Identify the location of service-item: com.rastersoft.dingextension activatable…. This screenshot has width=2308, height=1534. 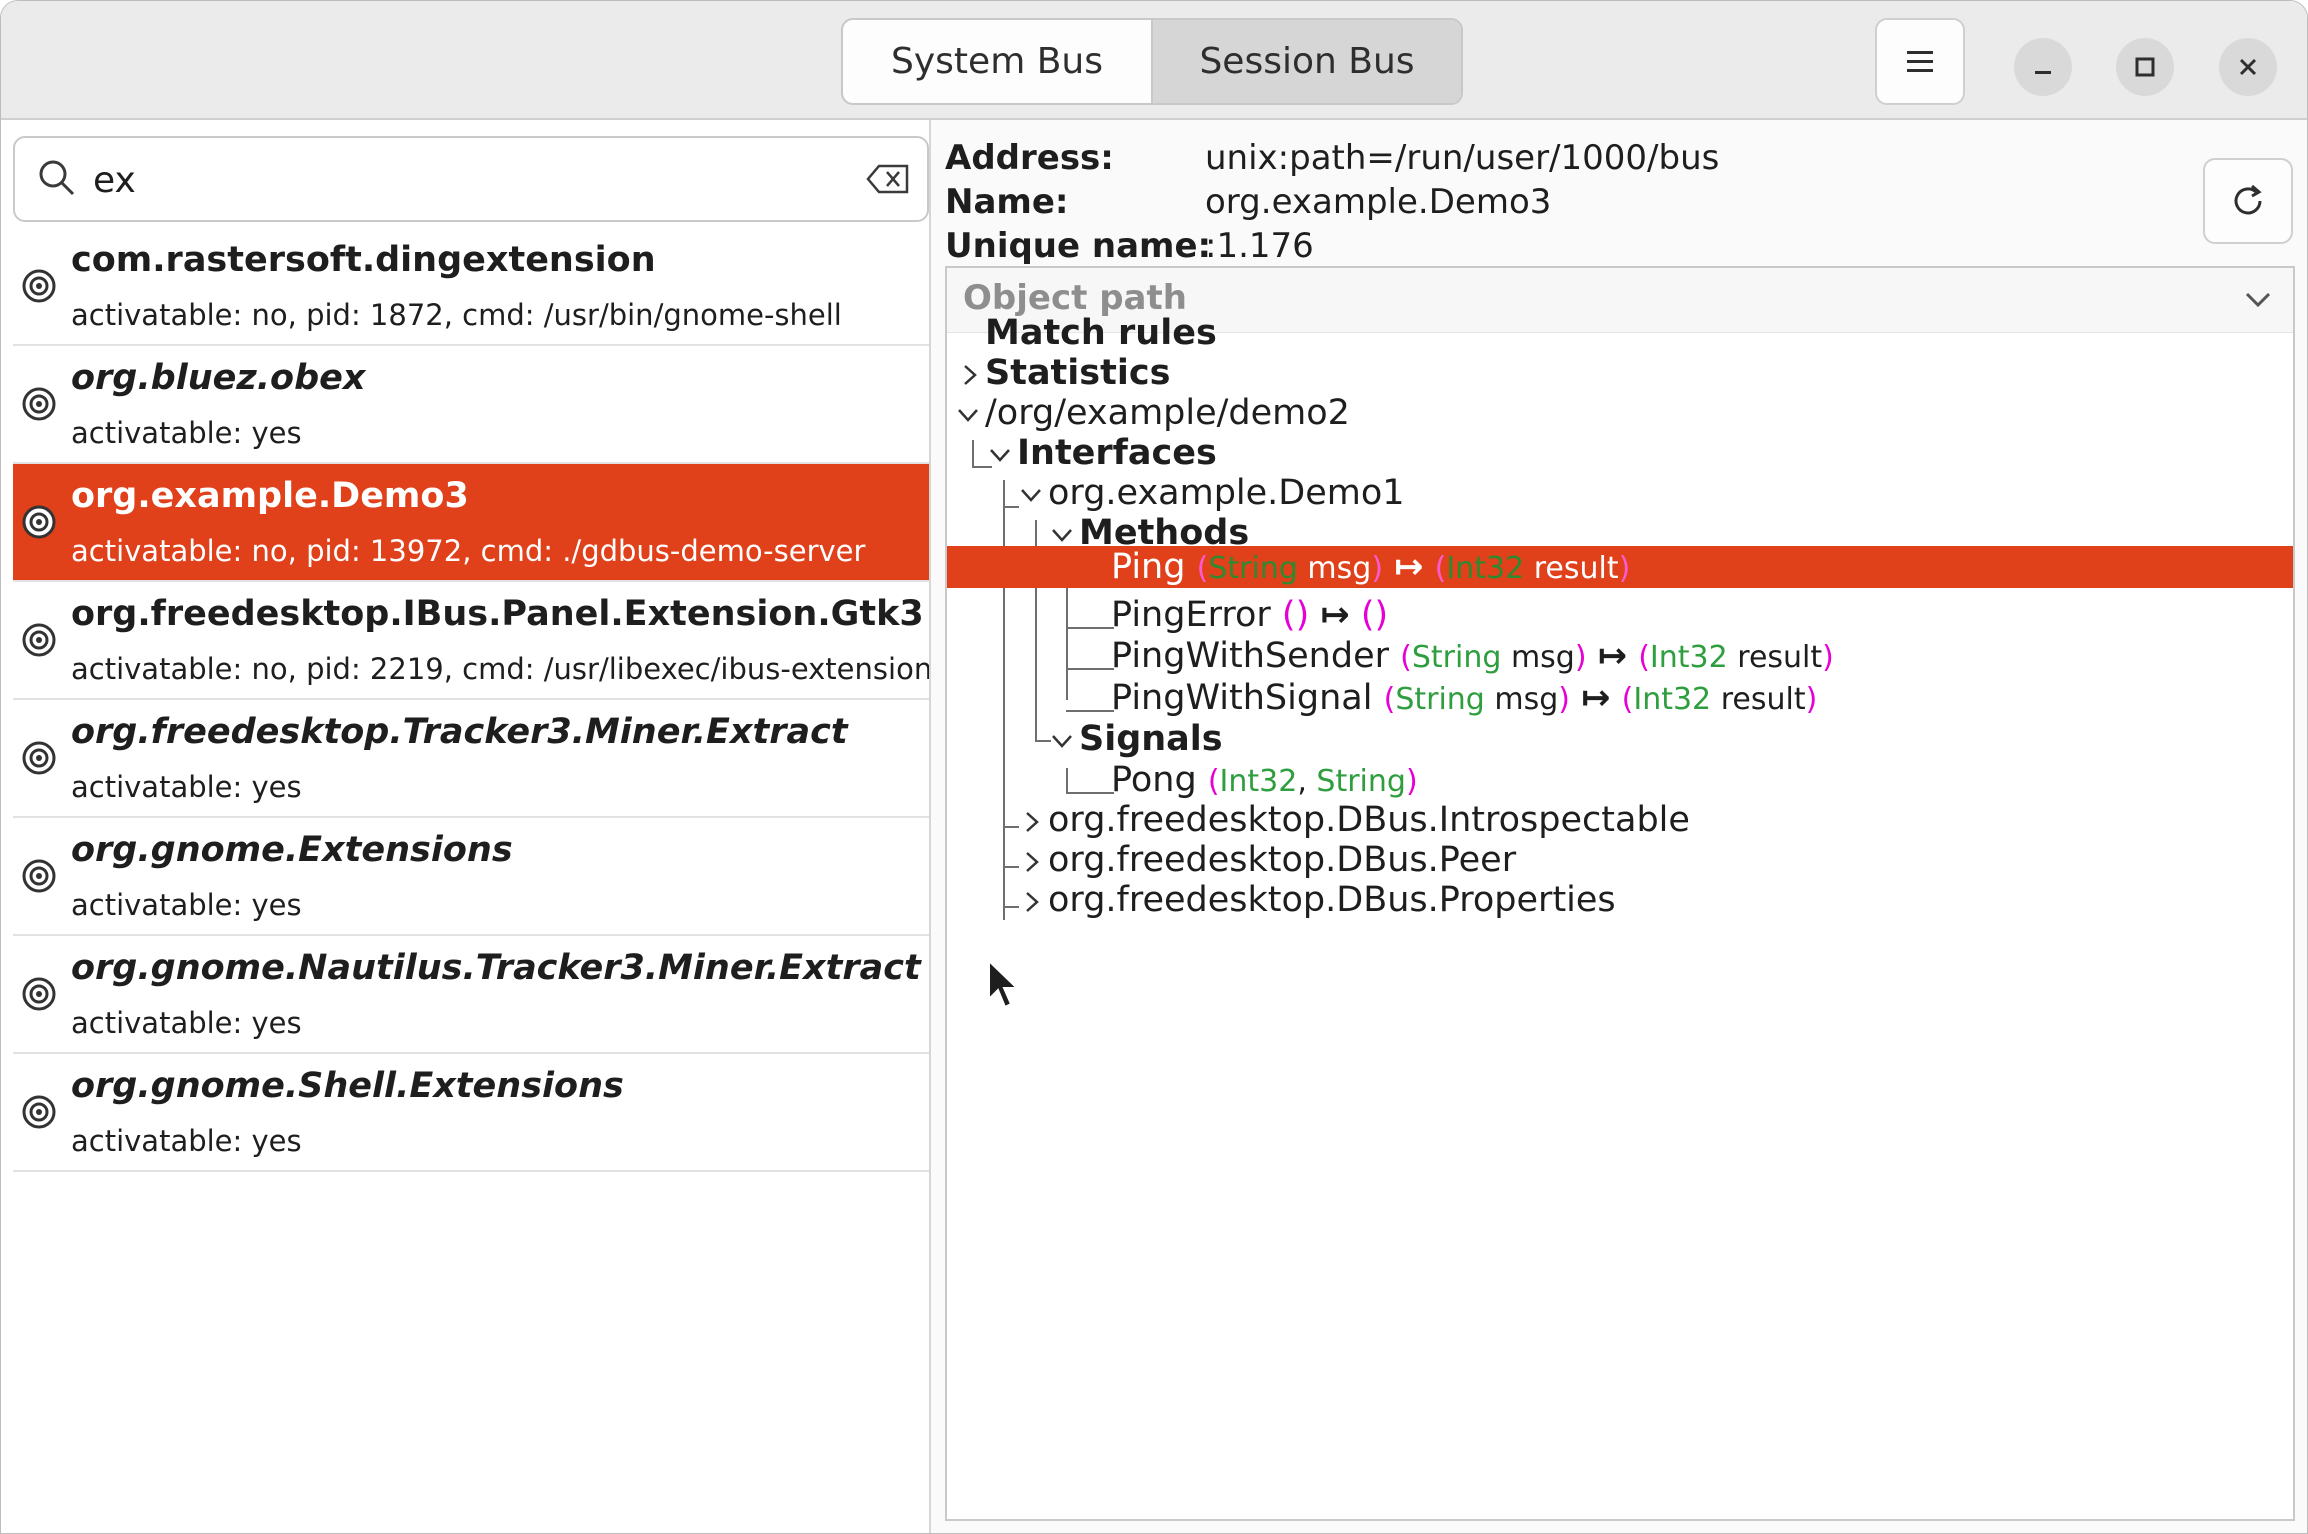
(471, 287).